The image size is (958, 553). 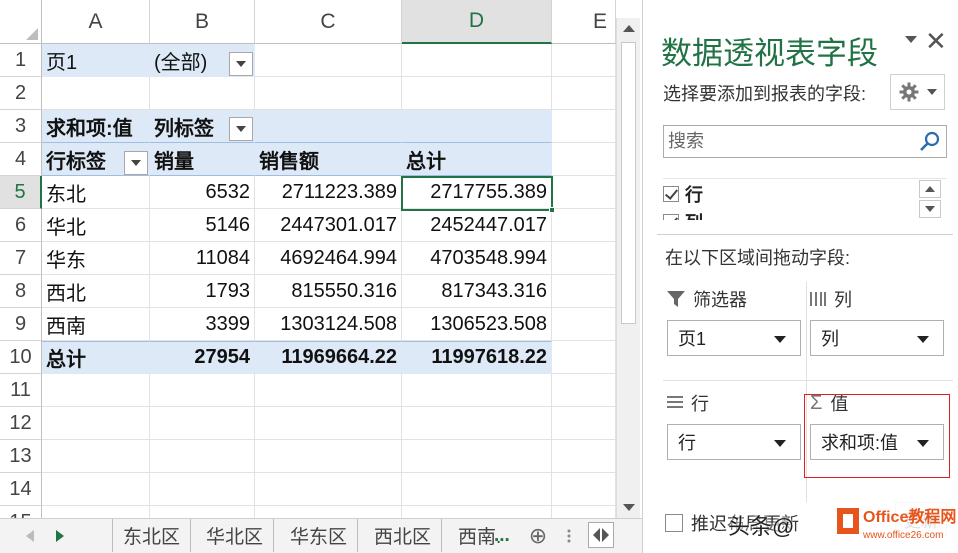 What do you see at coordinates (477, 357) in the screenshot?
I see `grand-total-total: 11997618.22` at bounding box center [477, 357].